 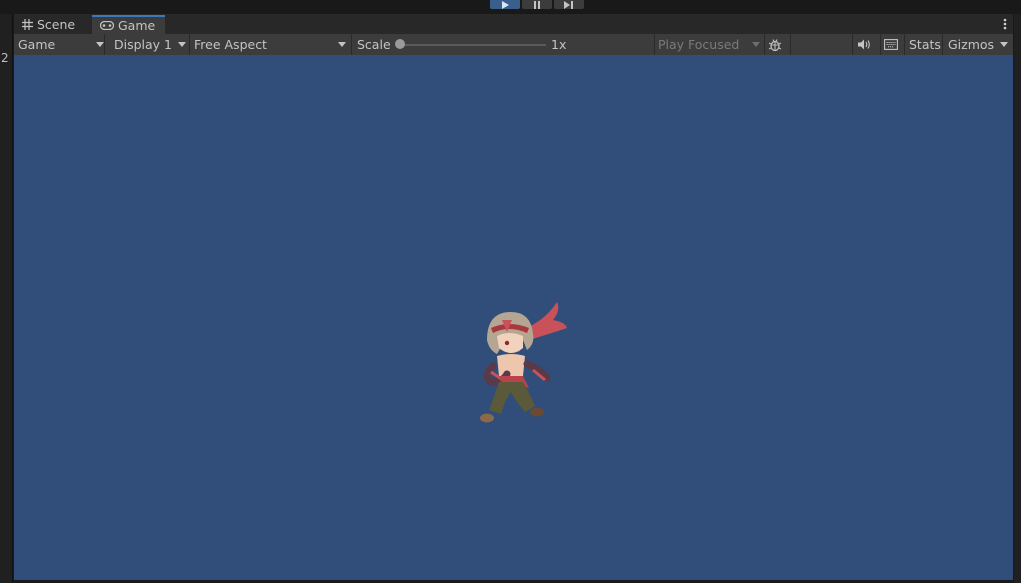 I want to click on pause-icon, so click(x=537, y=4).